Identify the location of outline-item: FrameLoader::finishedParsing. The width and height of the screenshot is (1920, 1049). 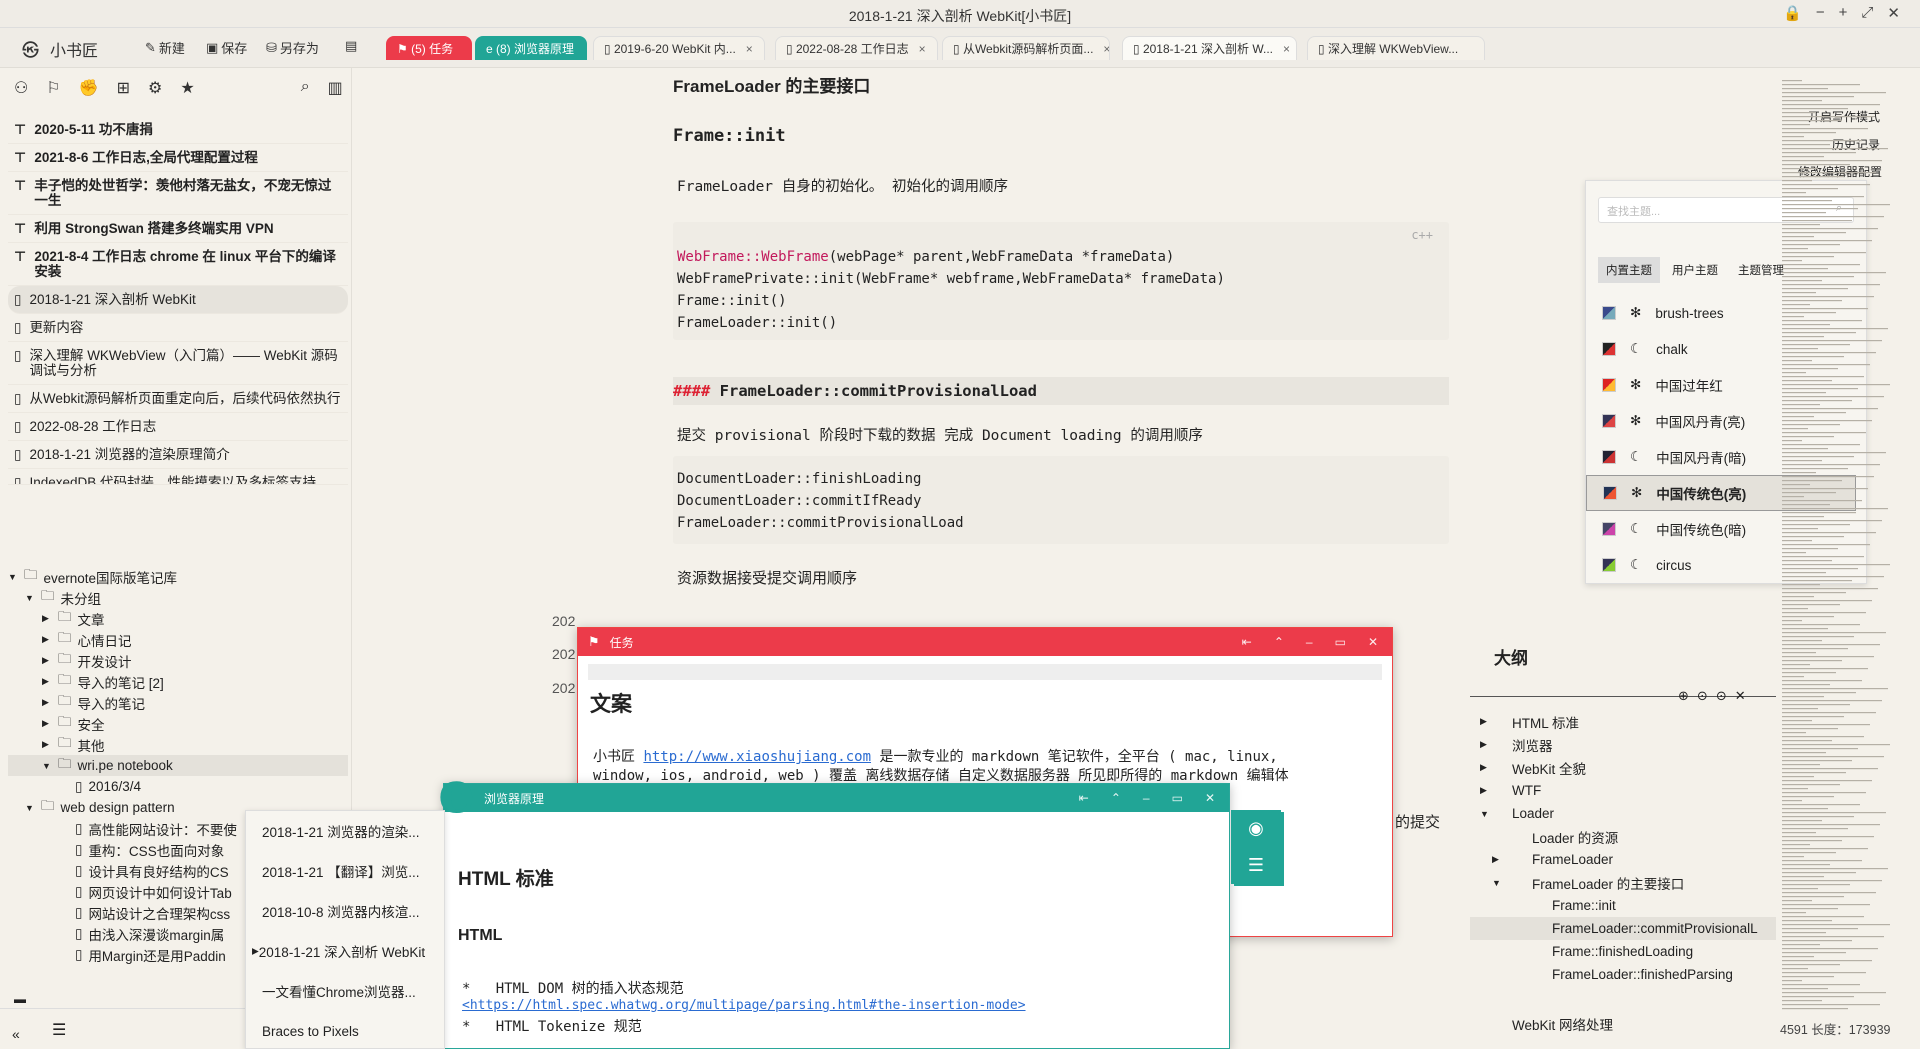
(1623, 974).